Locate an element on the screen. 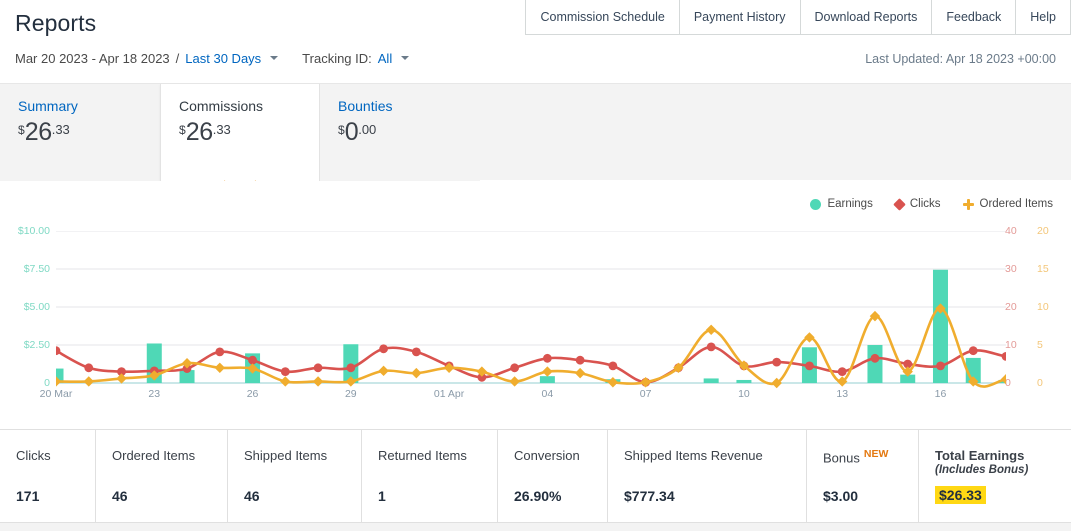 The width and height of the screenshot is (1071, 531). stat-value: 1 is located at coordinates (382, 496).